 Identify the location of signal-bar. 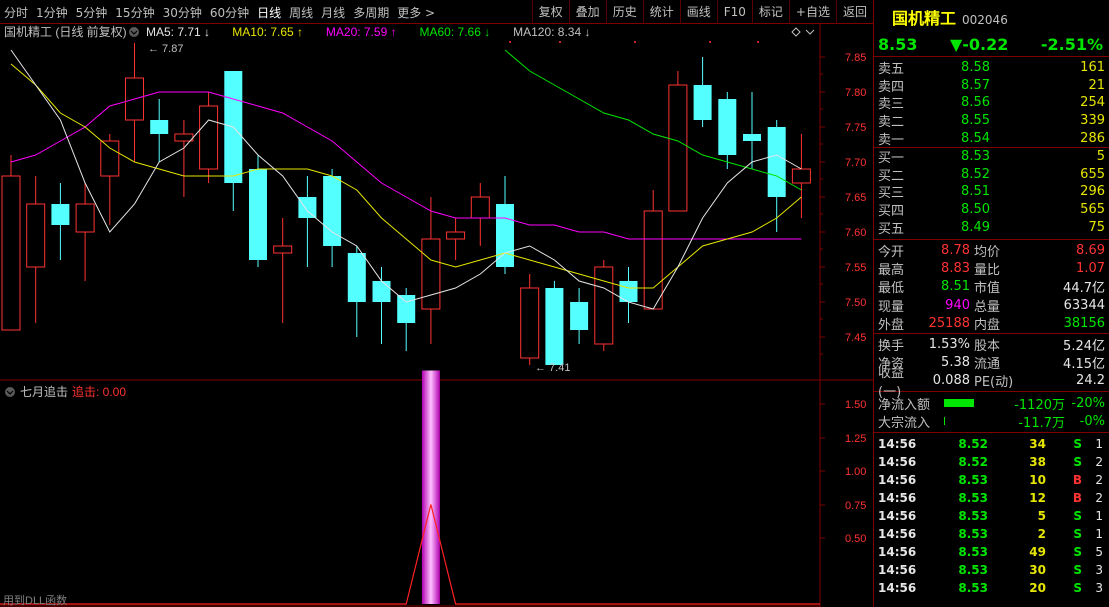
(430, 487).